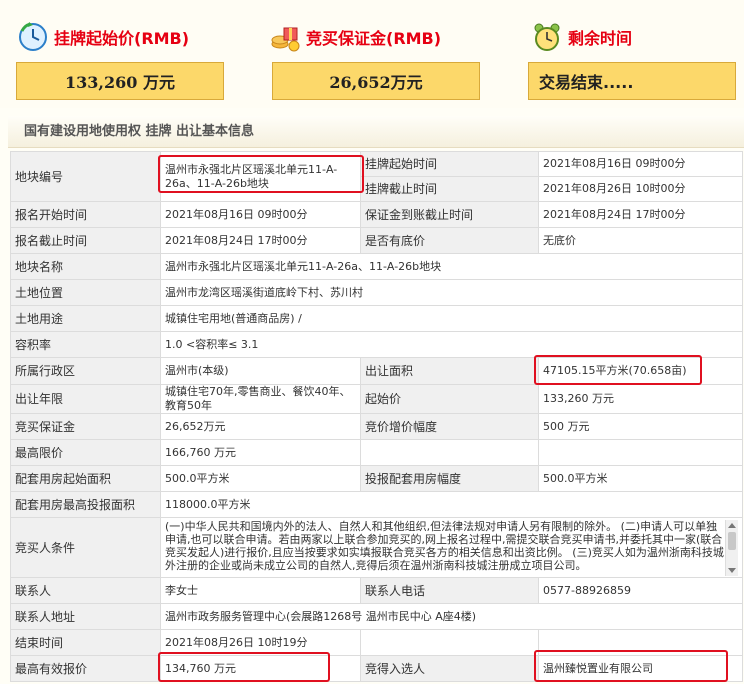 This screenshot has height=684, width=744. What do you see at coordinates (85, 426) in the screenshot?
I see `bid-deposit-label: 竞买保证金` at bounding box center [85, 426].